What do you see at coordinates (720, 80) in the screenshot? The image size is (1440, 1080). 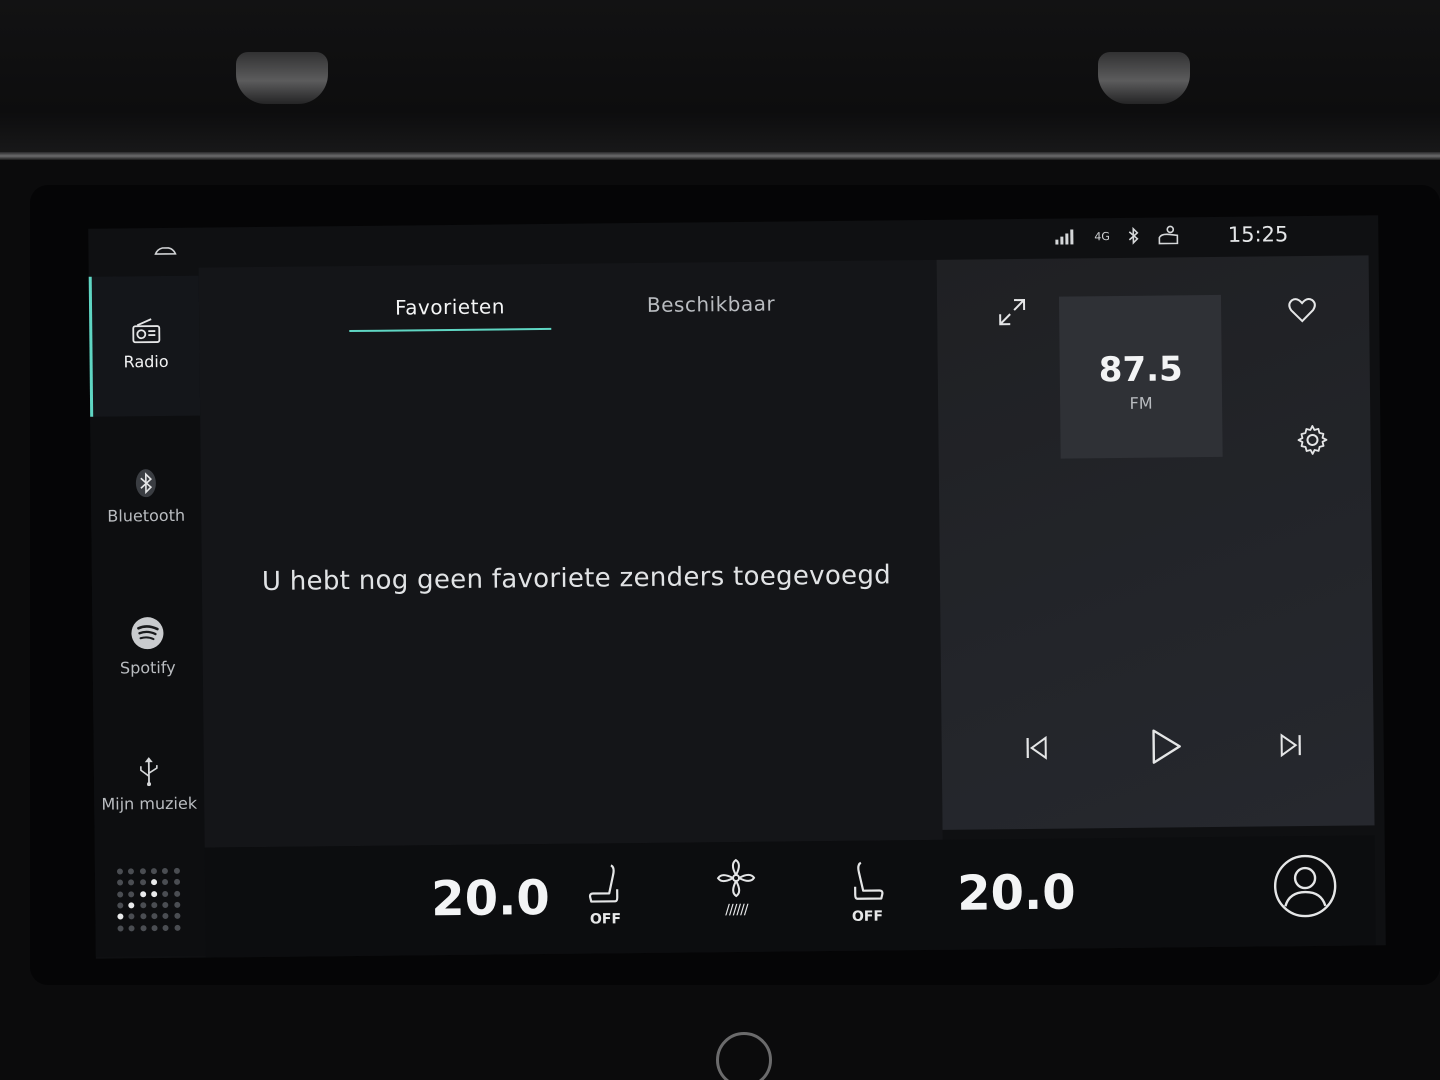 I see `dashboard-top` at bounding box center [720, 80].